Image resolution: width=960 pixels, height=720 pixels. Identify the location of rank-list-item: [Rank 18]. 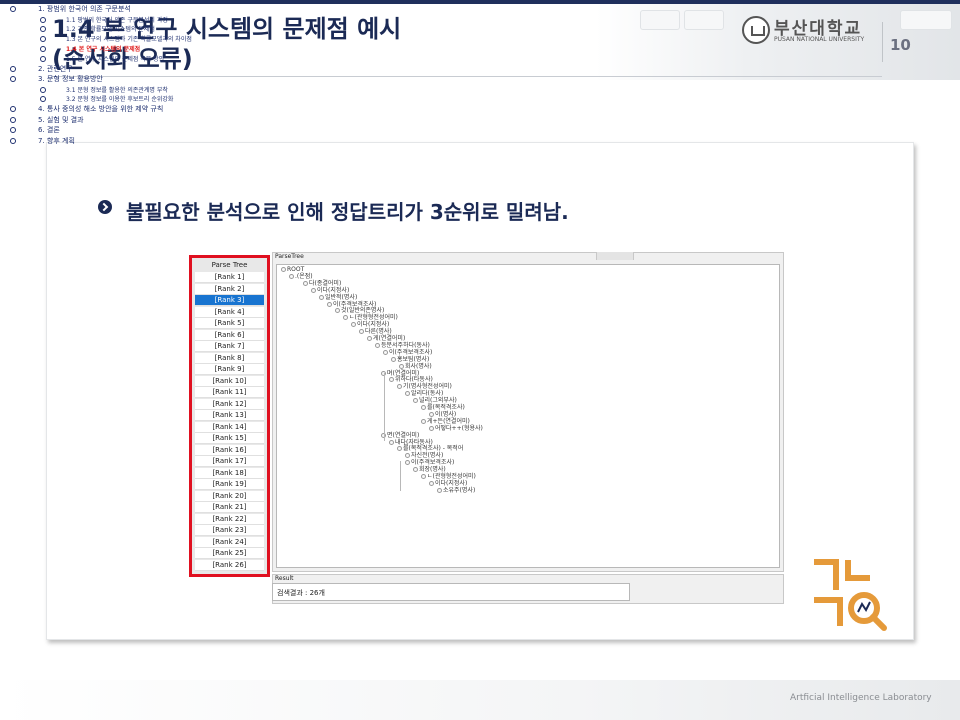
(229, 473).